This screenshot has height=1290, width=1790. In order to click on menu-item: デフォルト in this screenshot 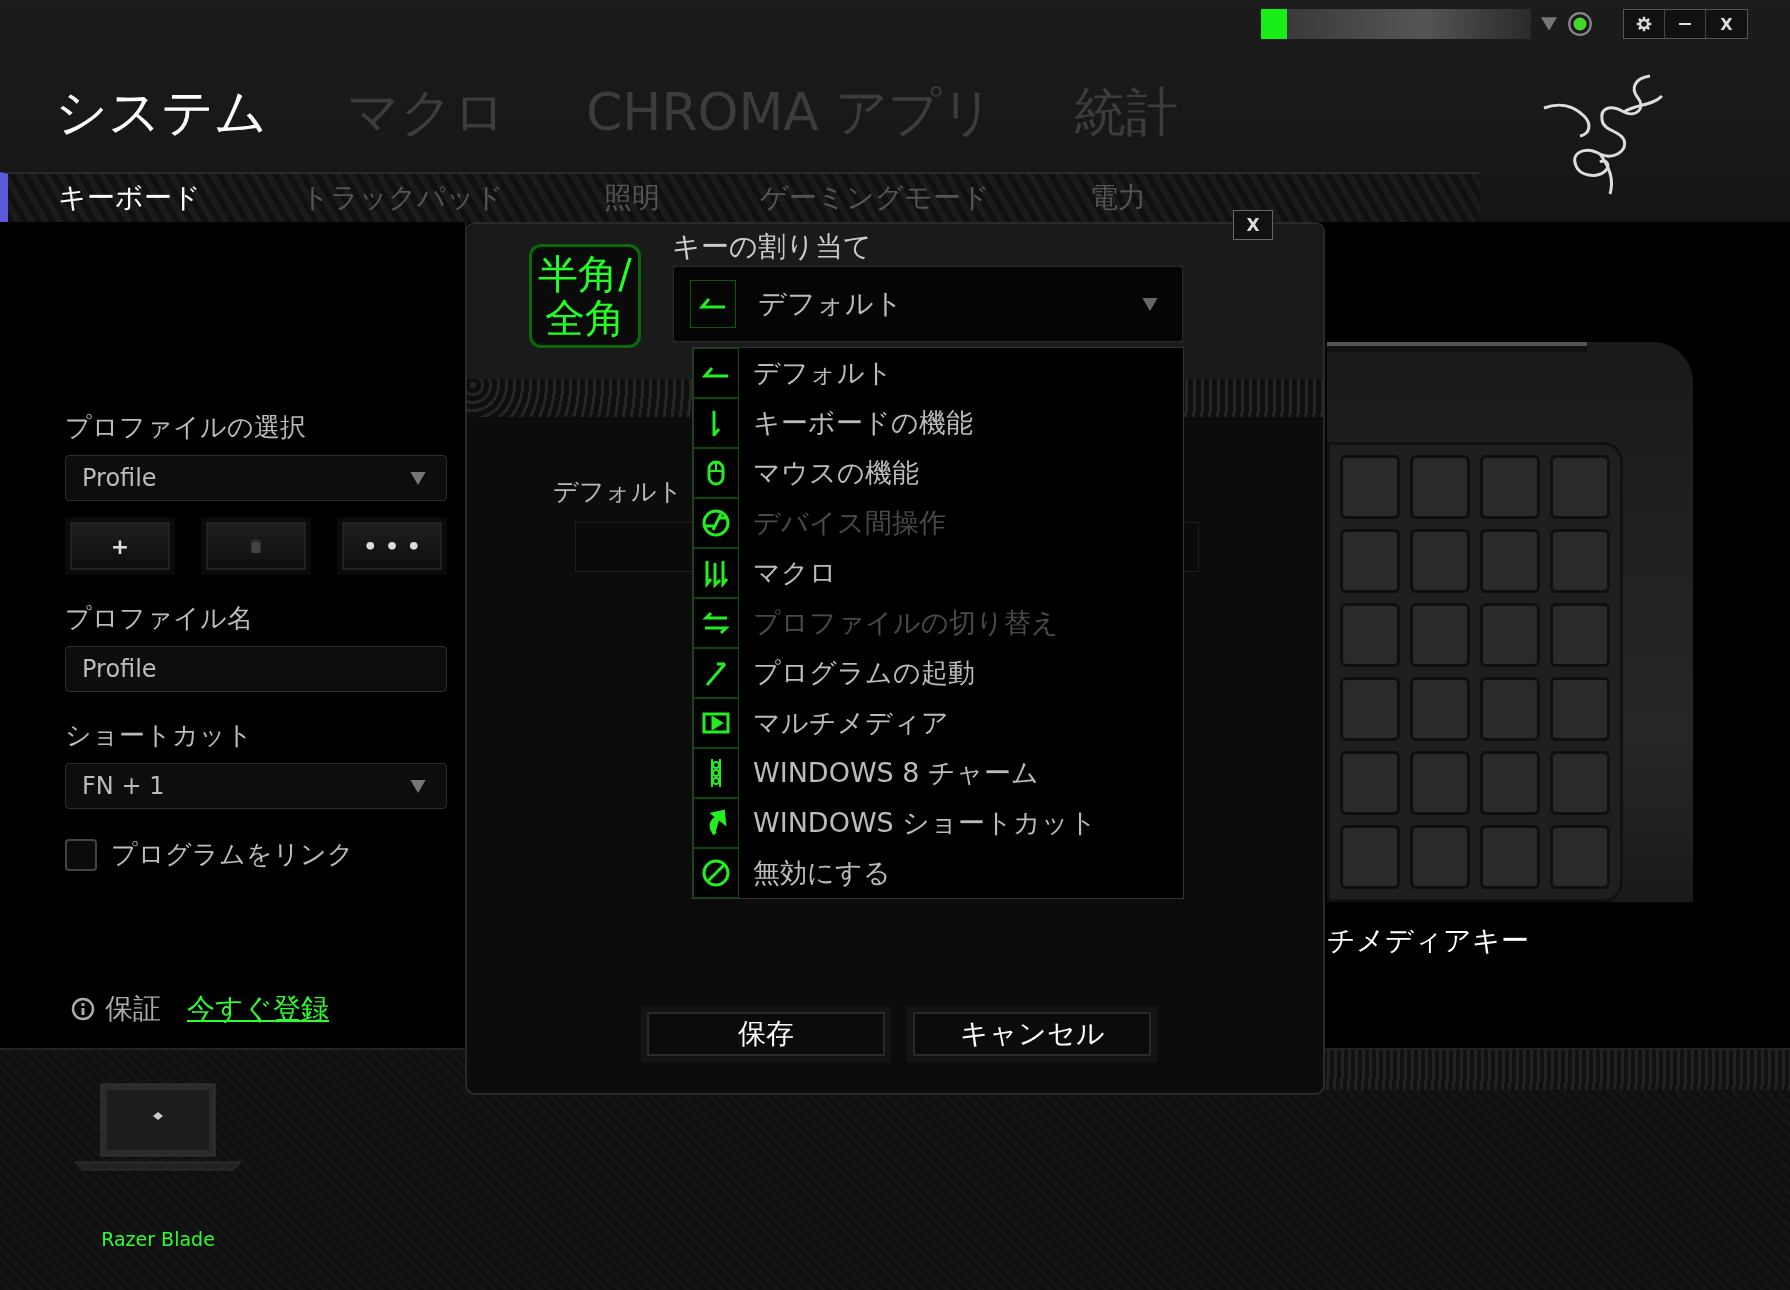, I will do `click(816, 373)`.